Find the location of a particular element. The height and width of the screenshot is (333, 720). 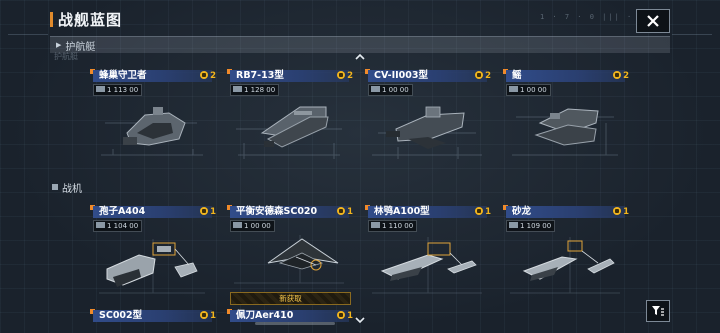

card-name-bar: 林鸮A100型 1 is located at coordinates (429, 212).